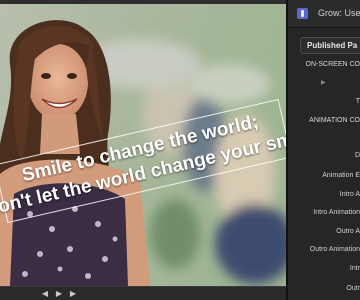 The height and width of the screenshot is (300, 360). What do you see at coordinates (353, 288) in the screenshot?
I see `param-outr: Outr` at bounding box center [353, 288].